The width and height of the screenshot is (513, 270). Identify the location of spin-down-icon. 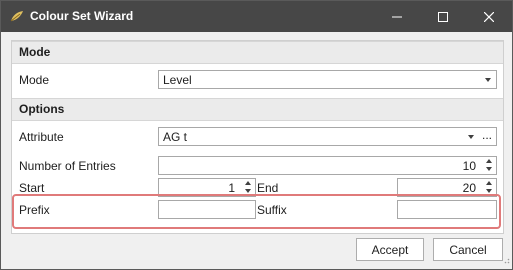
(488, 169).